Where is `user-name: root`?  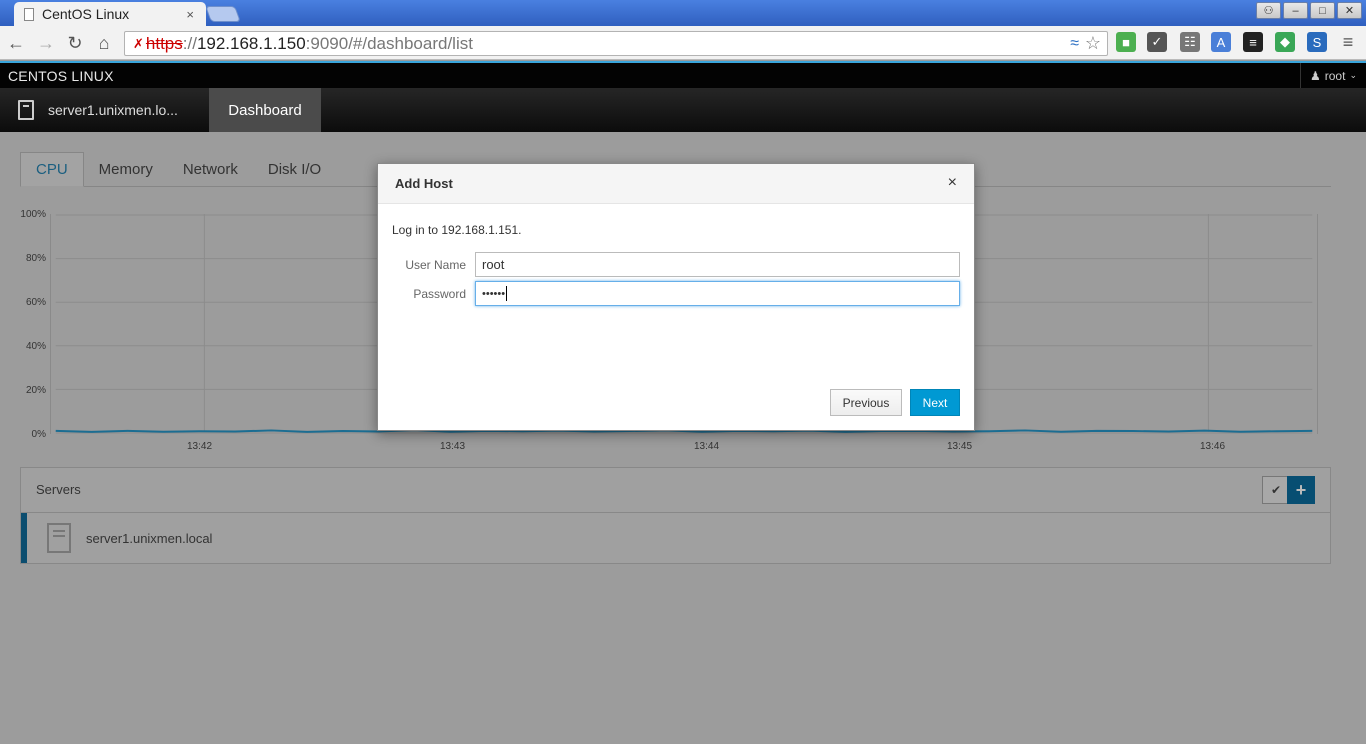
user-name: root is located at coordinates (1335, 75).